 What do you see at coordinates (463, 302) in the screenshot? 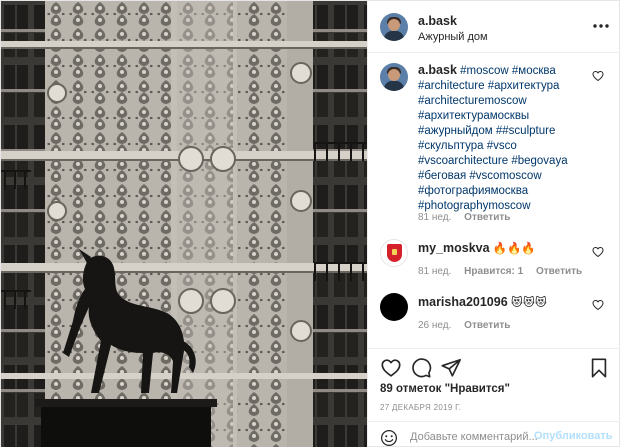
I see `comment-author-username: marisha201096` at bounding box center [463, 302].